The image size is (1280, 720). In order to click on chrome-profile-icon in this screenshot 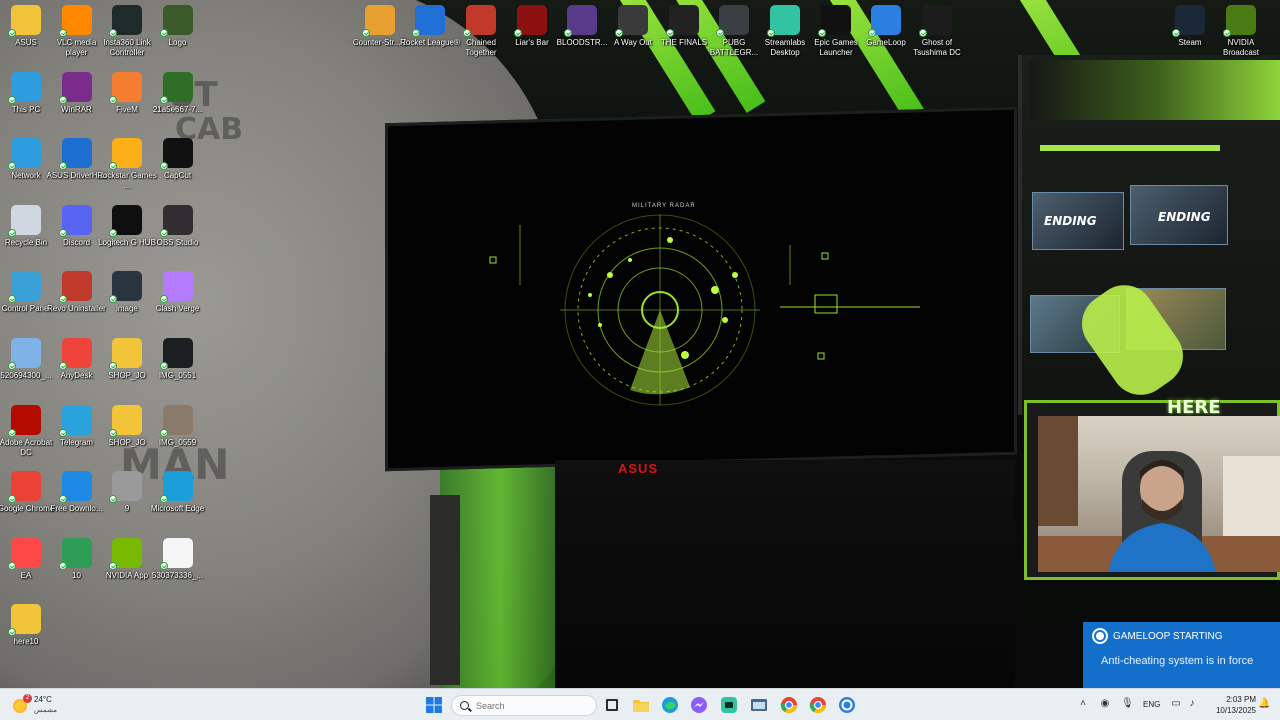, I will do `click(818, 705)`.